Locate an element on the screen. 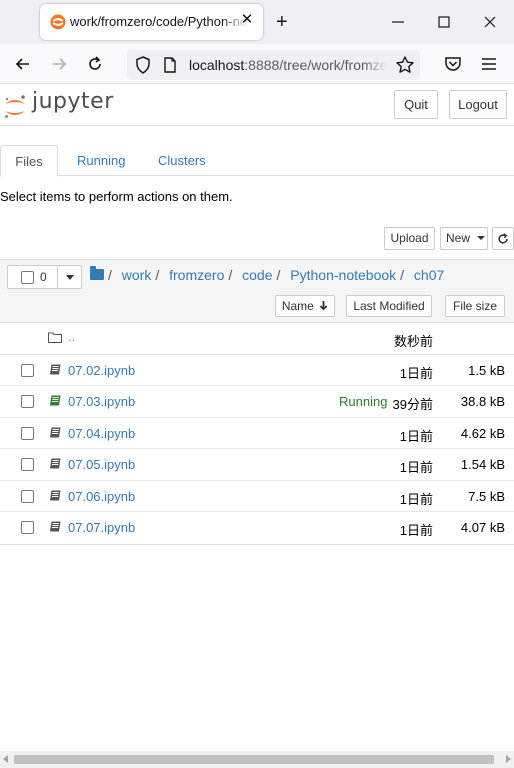  list-item: 07.06.ipynb 1日前 7.5 kB is located at coordinates (257, 496).